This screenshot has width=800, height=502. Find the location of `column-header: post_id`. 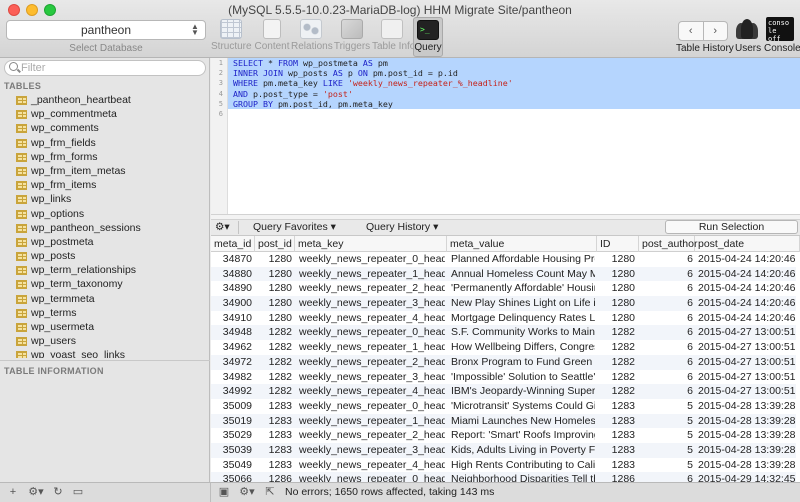

column-header: post_id is located at coordinates (275, 244).